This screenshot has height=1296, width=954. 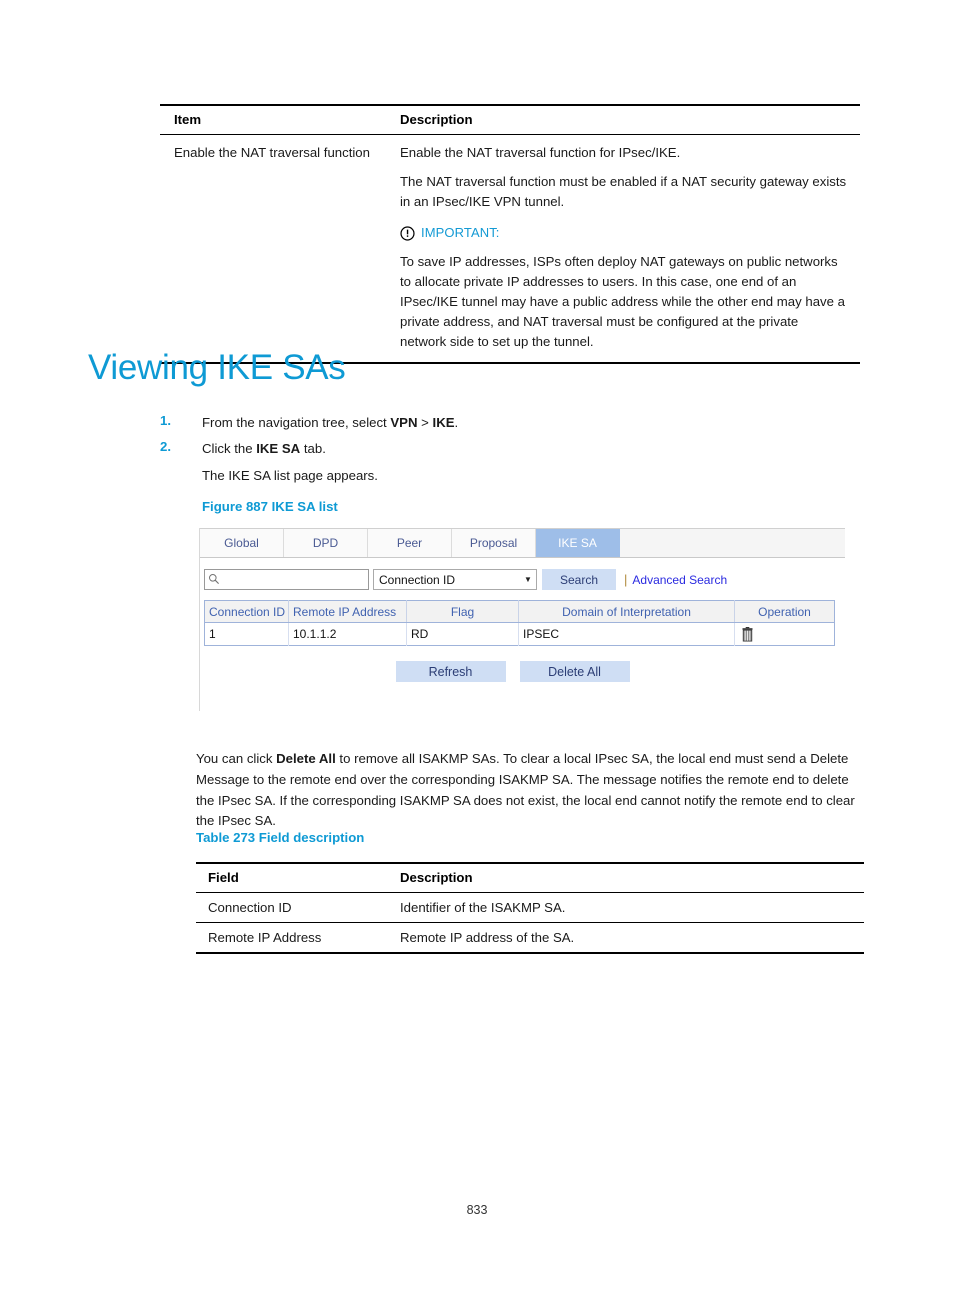 I want to click on step-text-before: Click the, so click(x=229, y=448).